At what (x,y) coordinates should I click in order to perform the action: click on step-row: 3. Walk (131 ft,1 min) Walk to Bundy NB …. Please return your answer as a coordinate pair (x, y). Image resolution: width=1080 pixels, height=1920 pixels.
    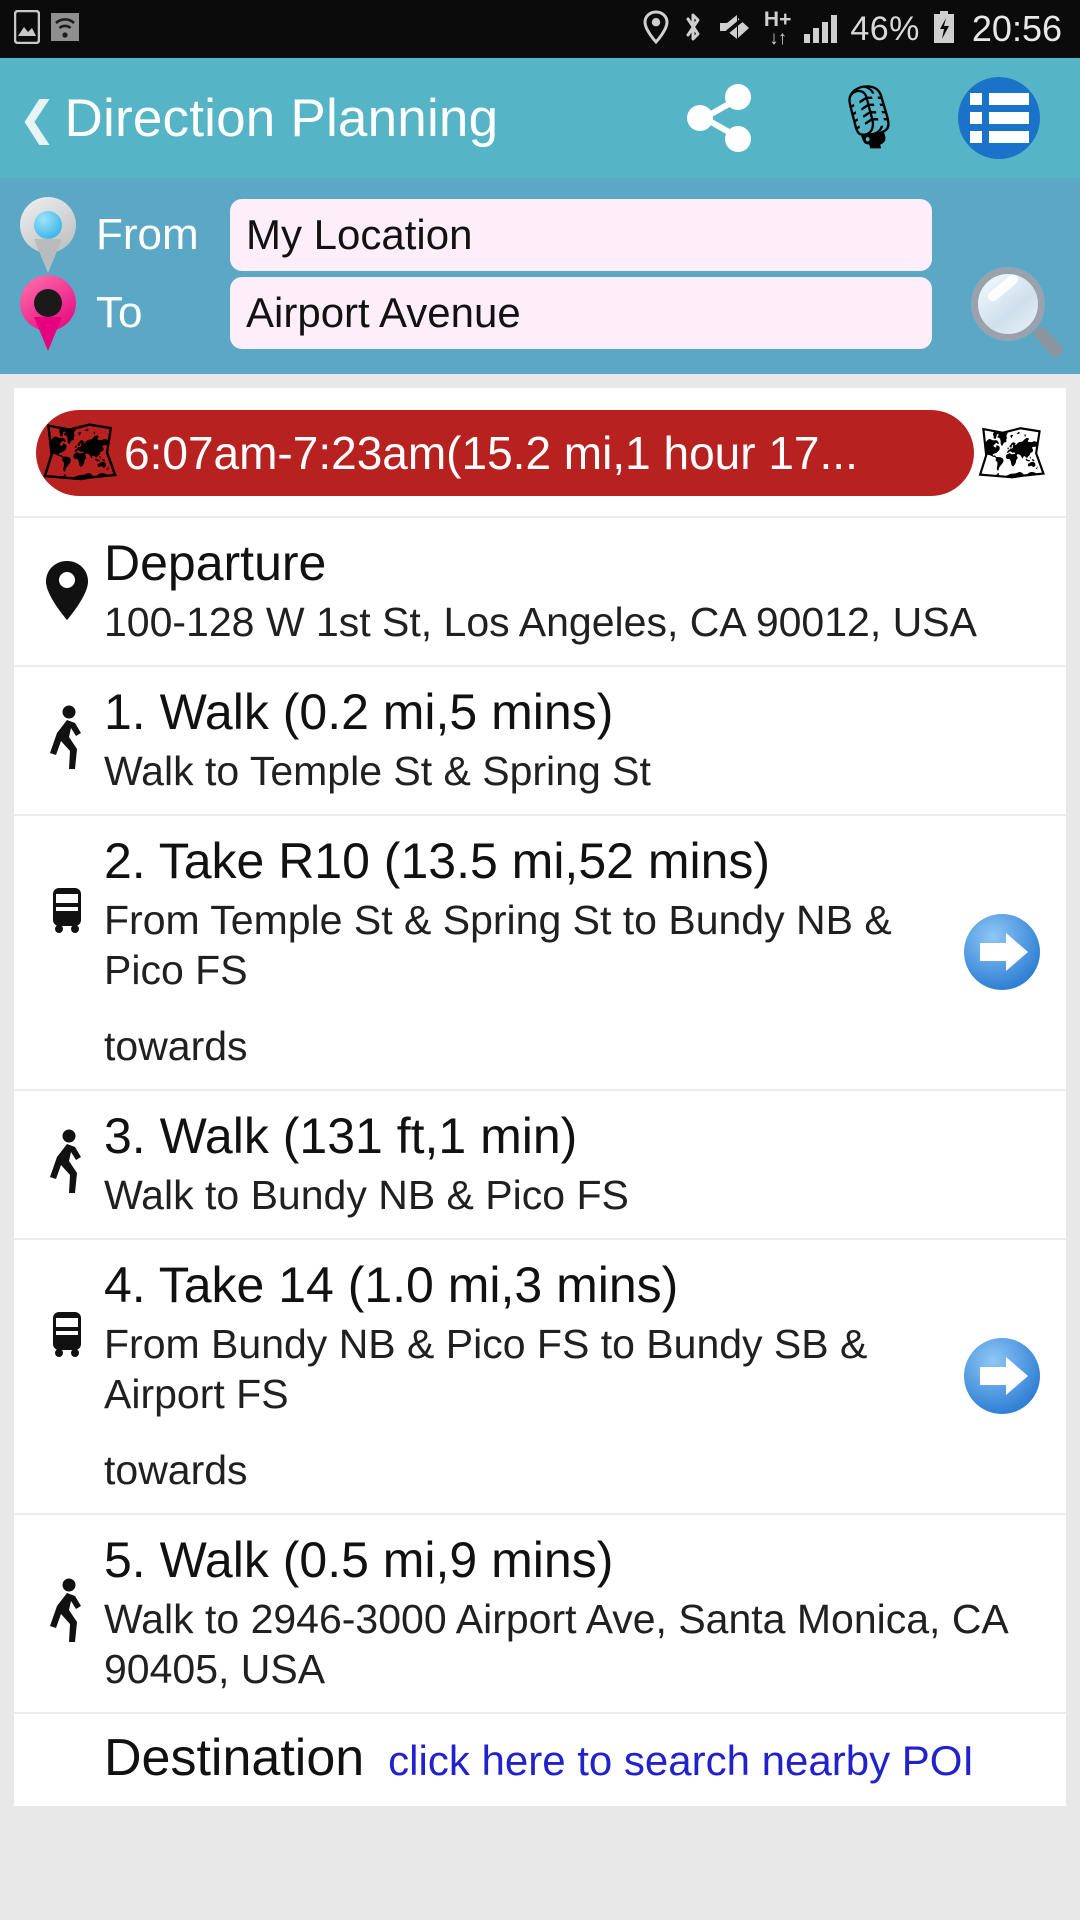
    Looking at the image, I should click on (540, 1166).